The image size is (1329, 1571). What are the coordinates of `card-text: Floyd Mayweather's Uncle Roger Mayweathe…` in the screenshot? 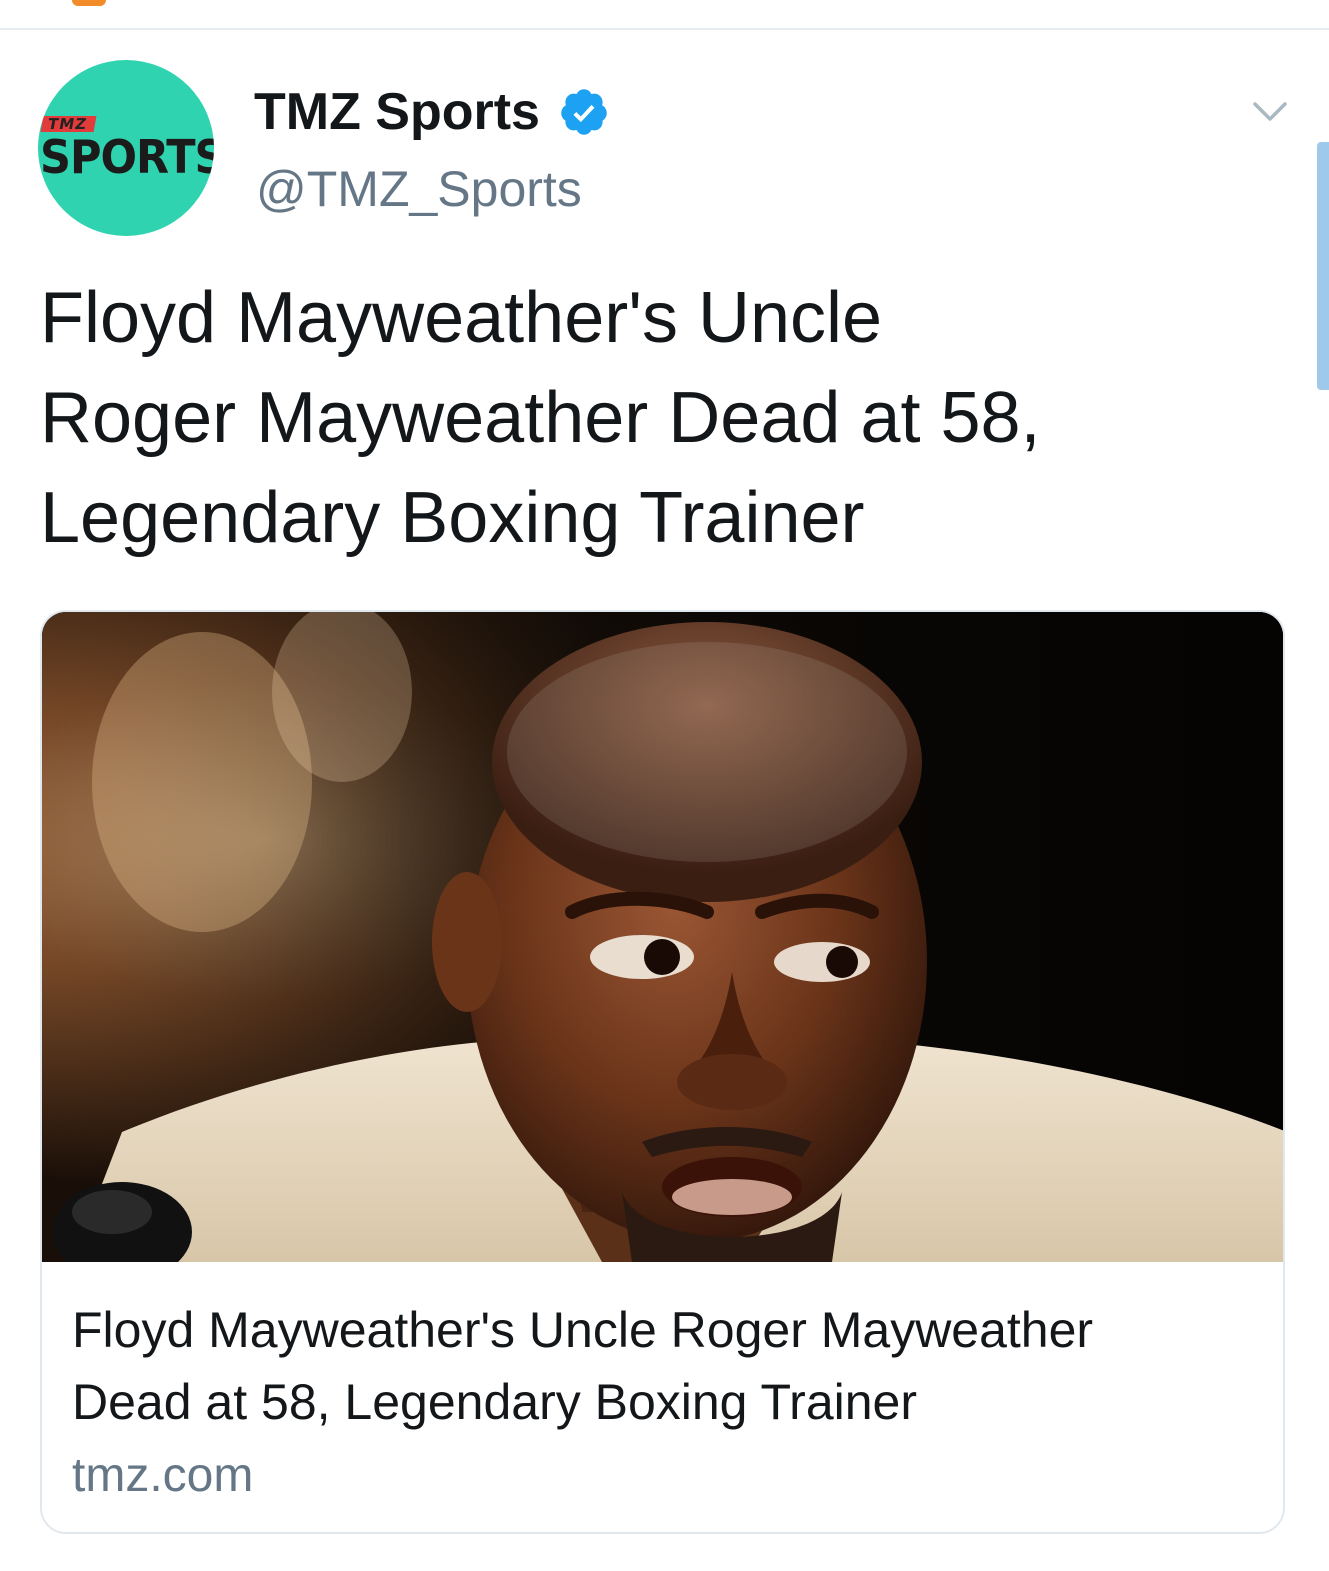 It's located at (662, 1400).